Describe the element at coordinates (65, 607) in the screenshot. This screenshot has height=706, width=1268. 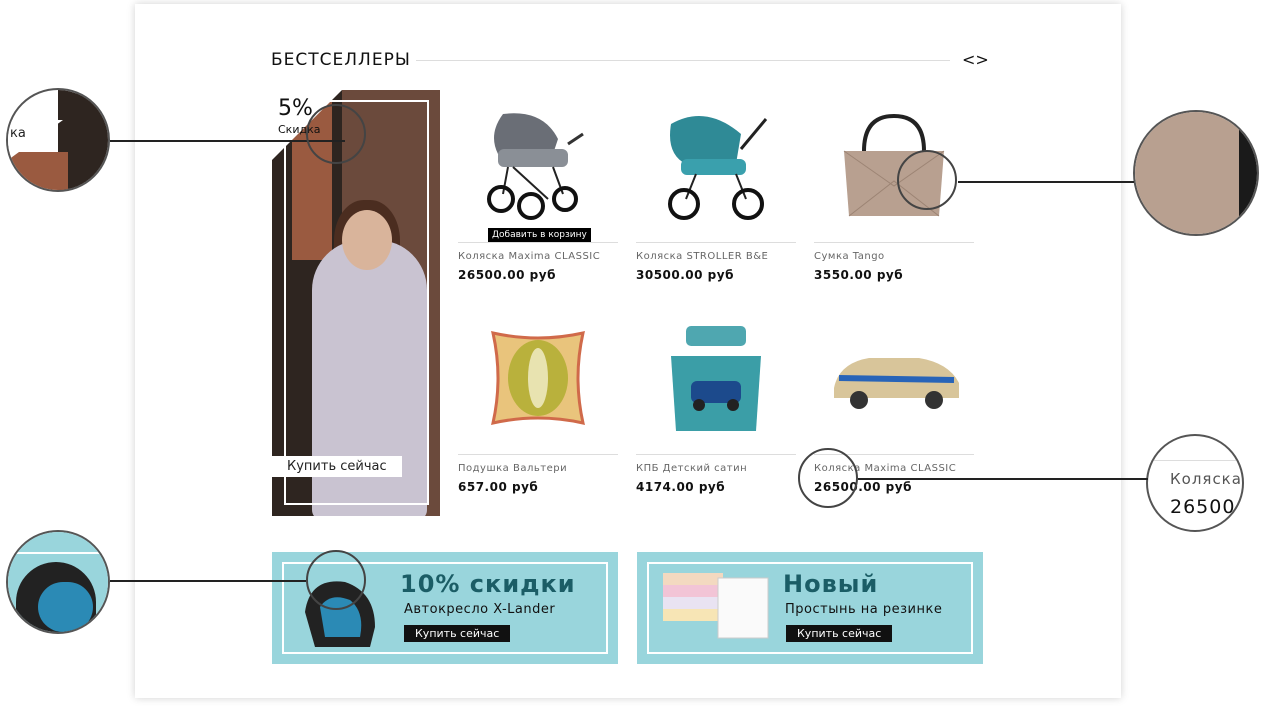
I see `zoom-seat-cushion` at that location.